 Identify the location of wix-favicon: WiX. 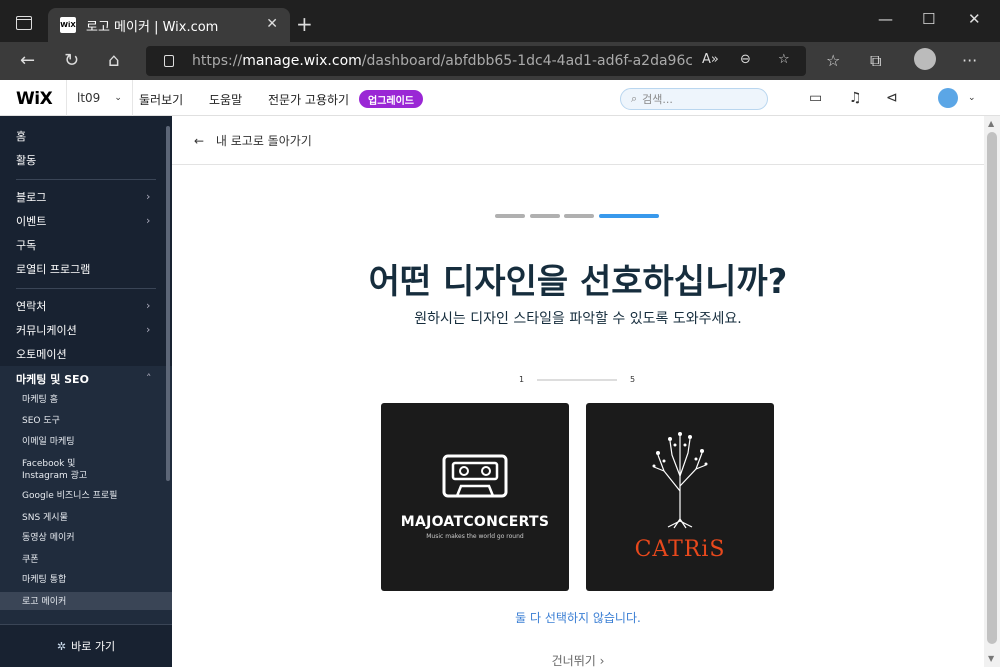
(68, 25).